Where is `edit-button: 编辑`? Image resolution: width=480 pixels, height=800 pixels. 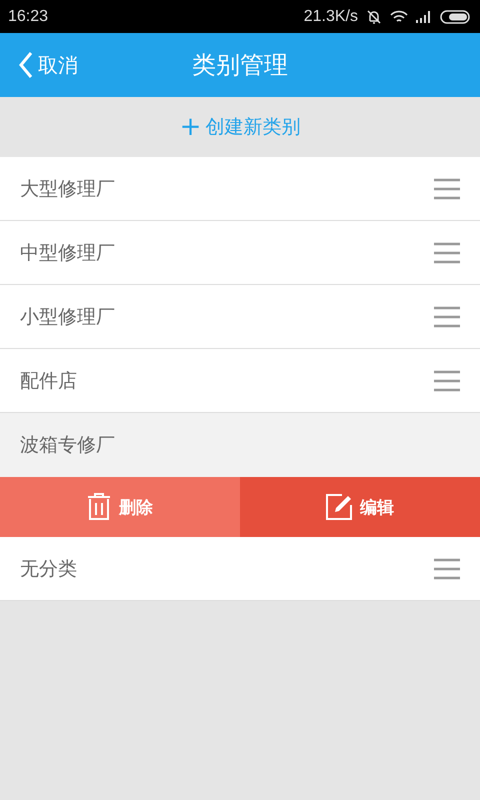
edit-button: 编辑 is located at coordinates (360, 507).